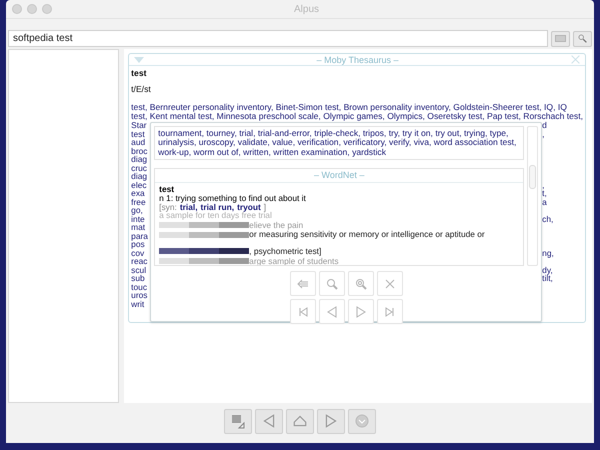 The height and width of the screenshot is (450, 600). I want to click on back-button, so click(269, 421).